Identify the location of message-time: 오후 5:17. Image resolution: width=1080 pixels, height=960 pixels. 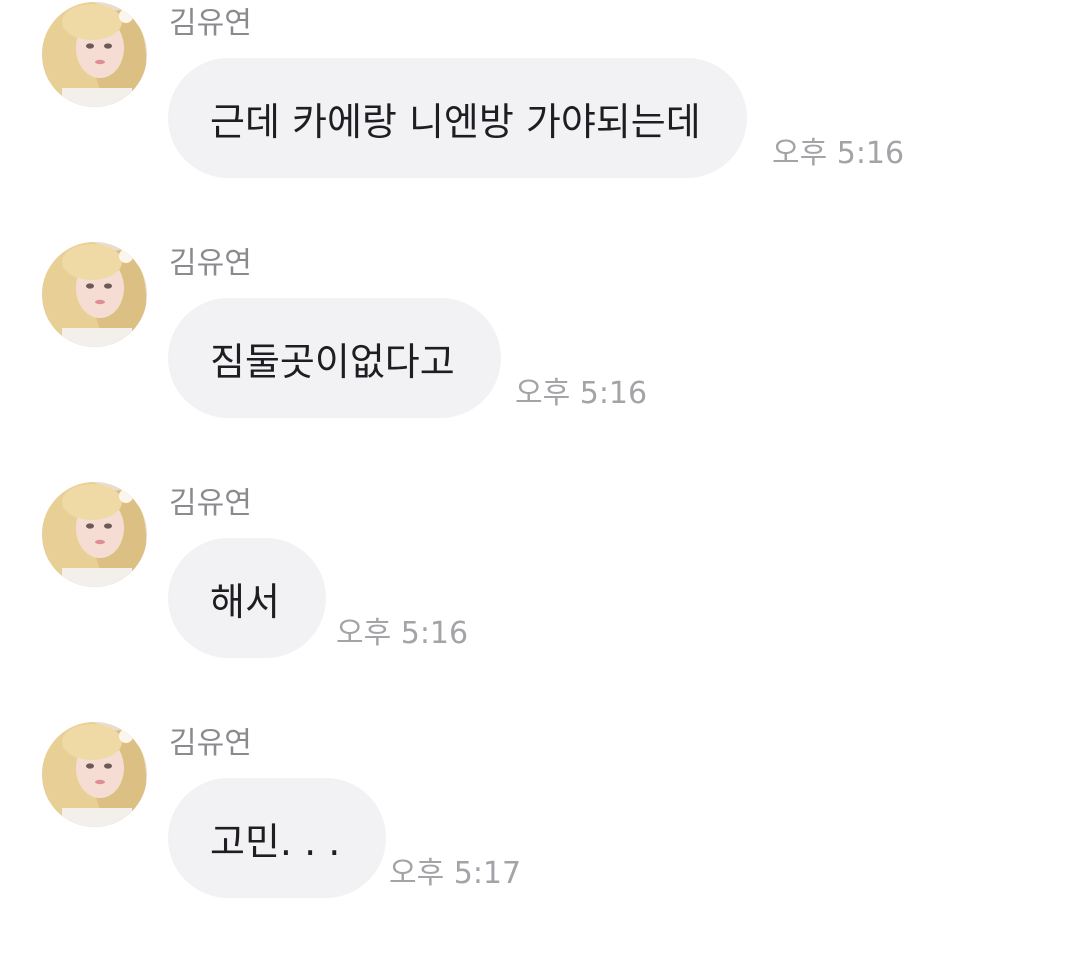
(455, 873).